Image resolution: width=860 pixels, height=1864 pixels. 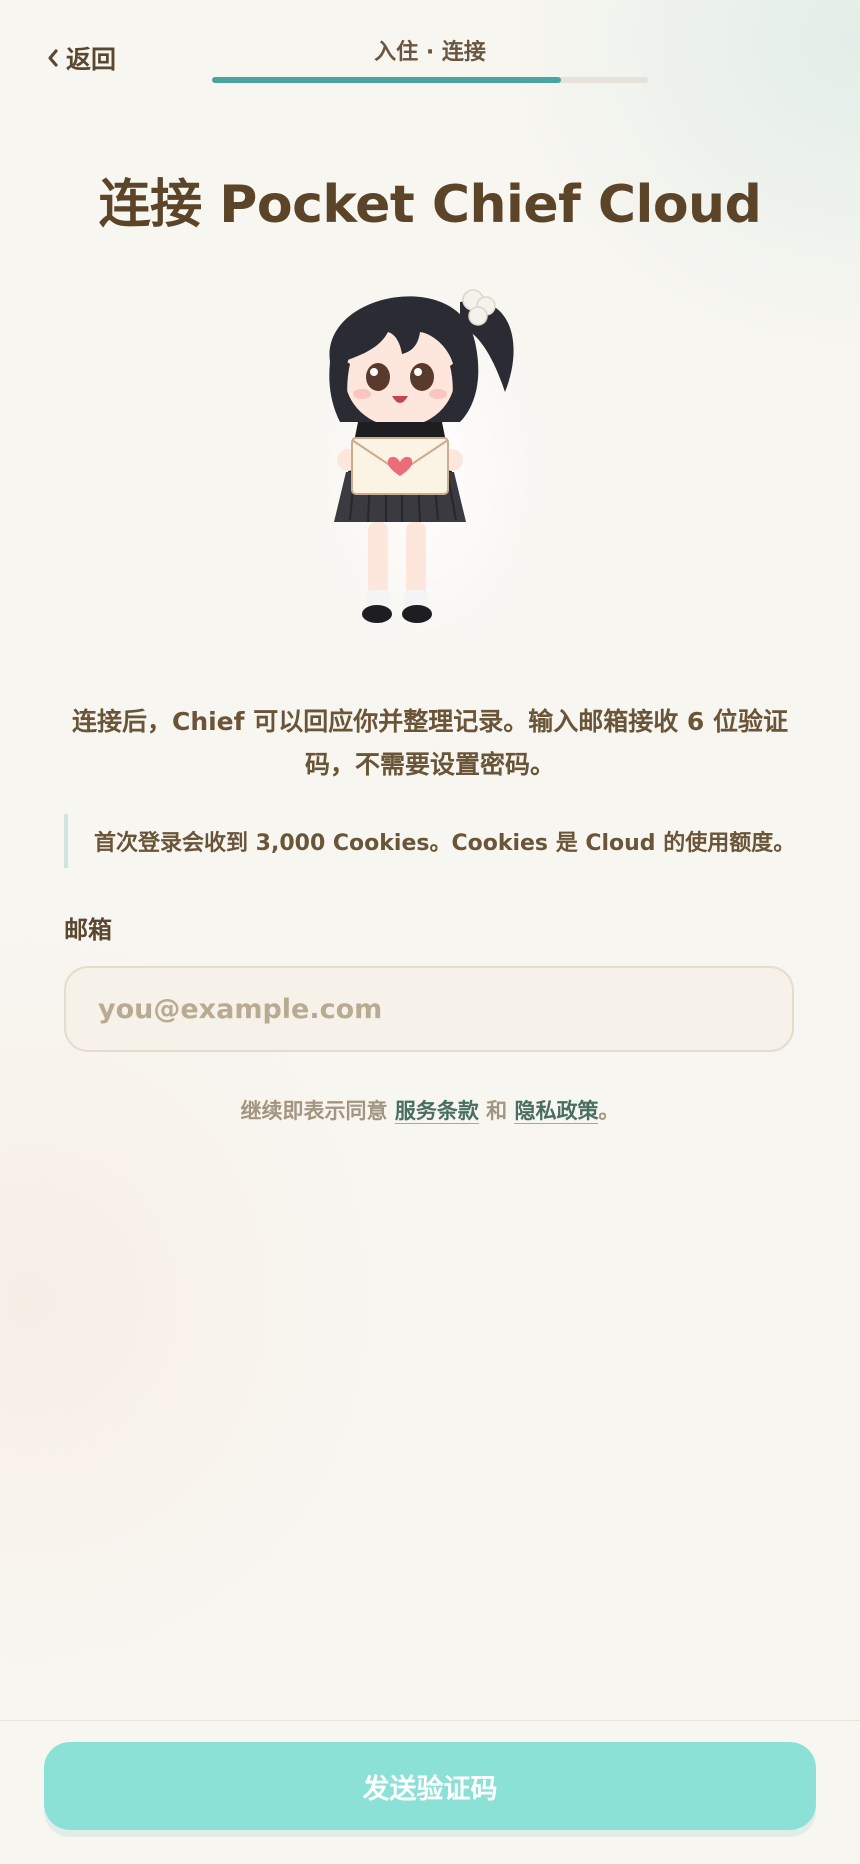 I want to click on progress-bar, so click(x=430, y=80).